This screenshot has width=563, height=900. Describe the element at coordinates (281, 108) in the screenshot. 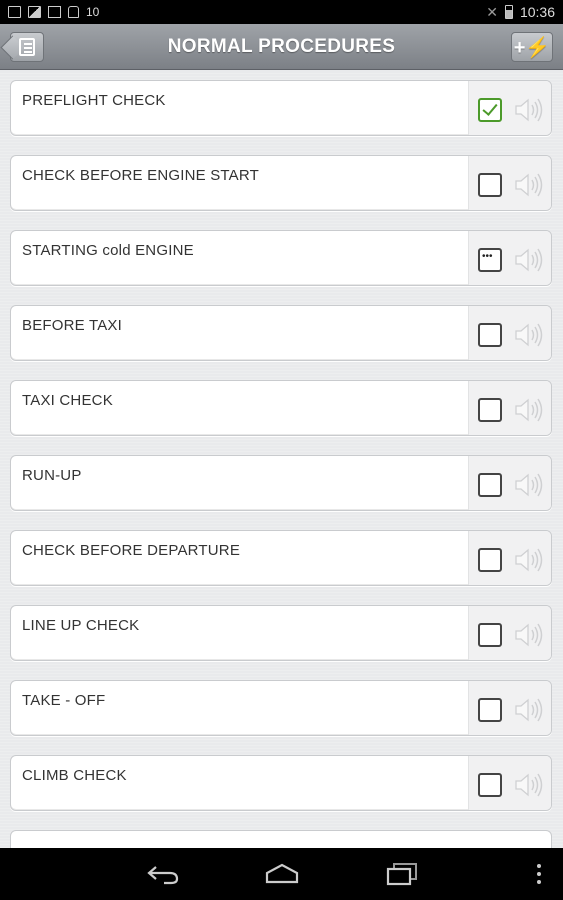

I see `checklist-item: PREFLIGHT CHECK` at that location.